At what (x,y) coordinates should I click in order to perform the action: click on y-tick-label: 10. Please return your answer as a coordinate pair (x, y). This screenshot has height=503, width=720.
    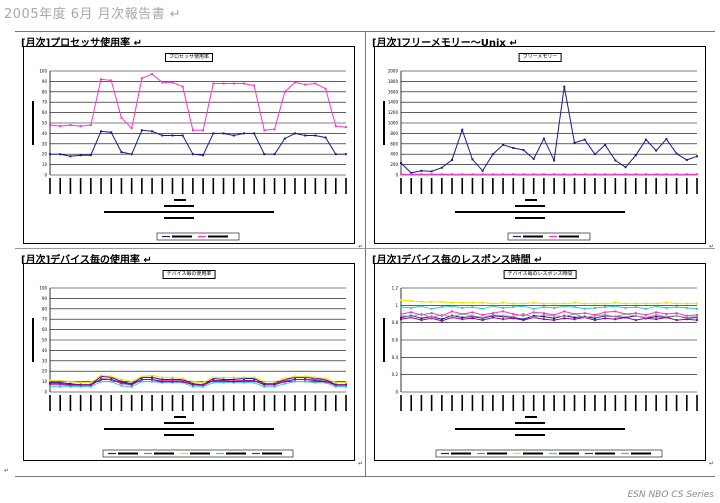
    Looking at the image, I should click on (45, 381).